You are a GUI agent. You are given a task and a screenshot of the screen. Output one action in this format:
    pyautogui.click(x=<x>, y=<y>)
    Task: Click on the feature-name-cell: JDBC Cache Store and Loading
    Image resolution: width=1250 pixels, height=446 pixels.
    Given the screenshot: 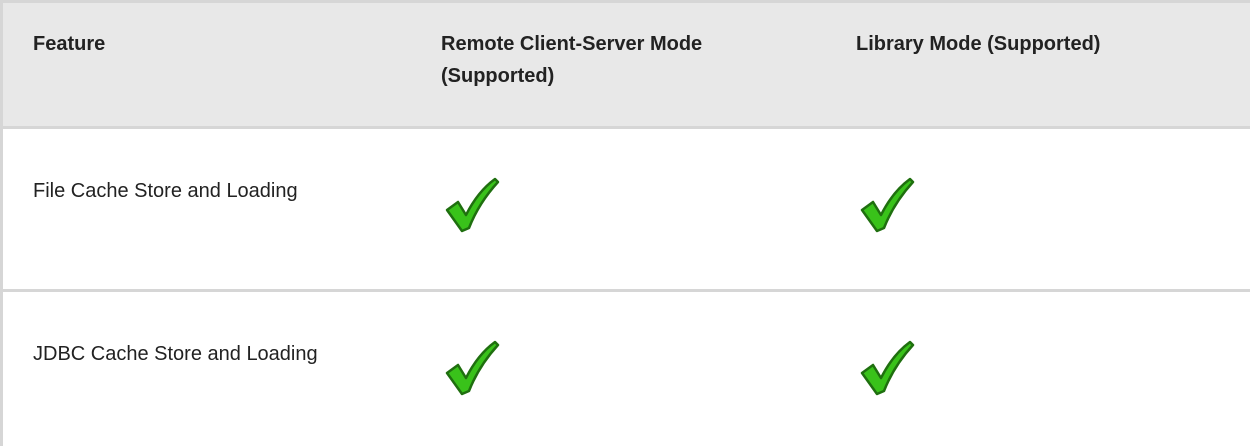 What is the action you would take?
    pyautogui.click(x=175, y=353)
    